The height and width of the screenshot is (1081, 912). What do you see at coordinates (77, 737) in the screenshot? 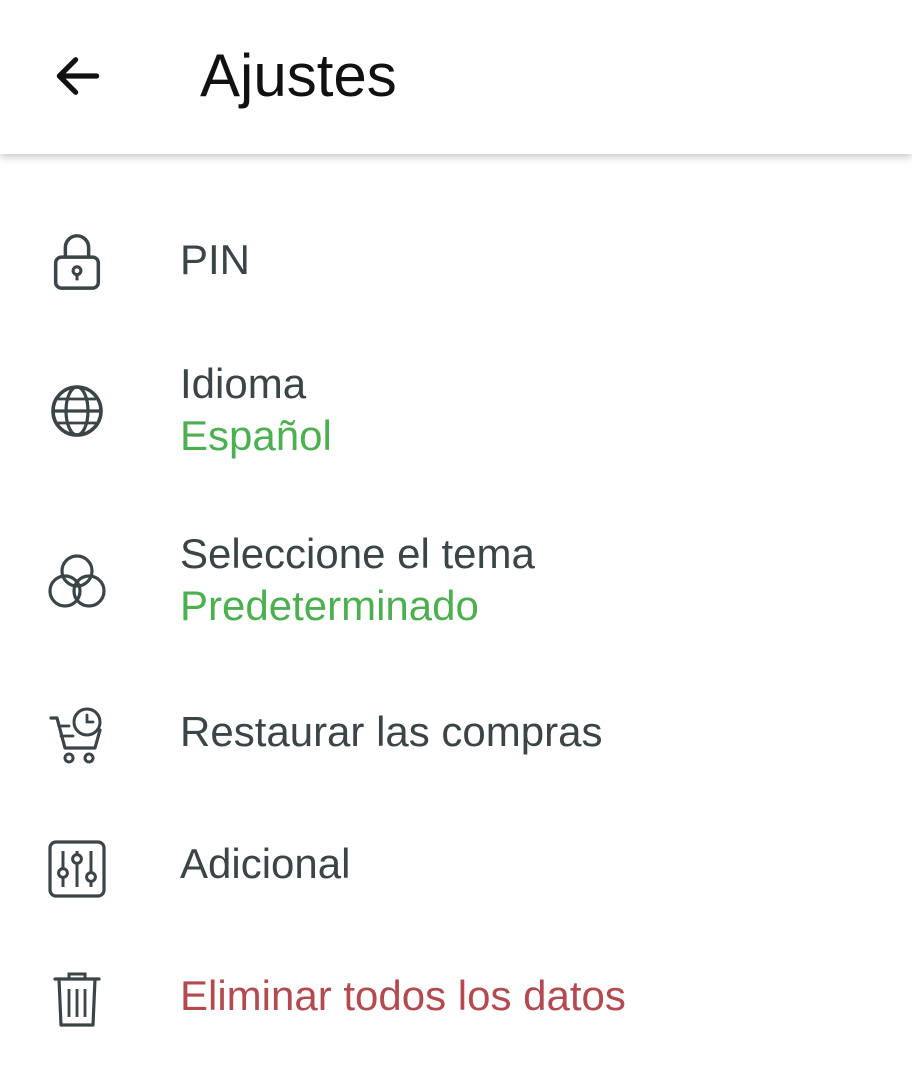
I see `cart-clock-icon` at bounding box center [77, 737].